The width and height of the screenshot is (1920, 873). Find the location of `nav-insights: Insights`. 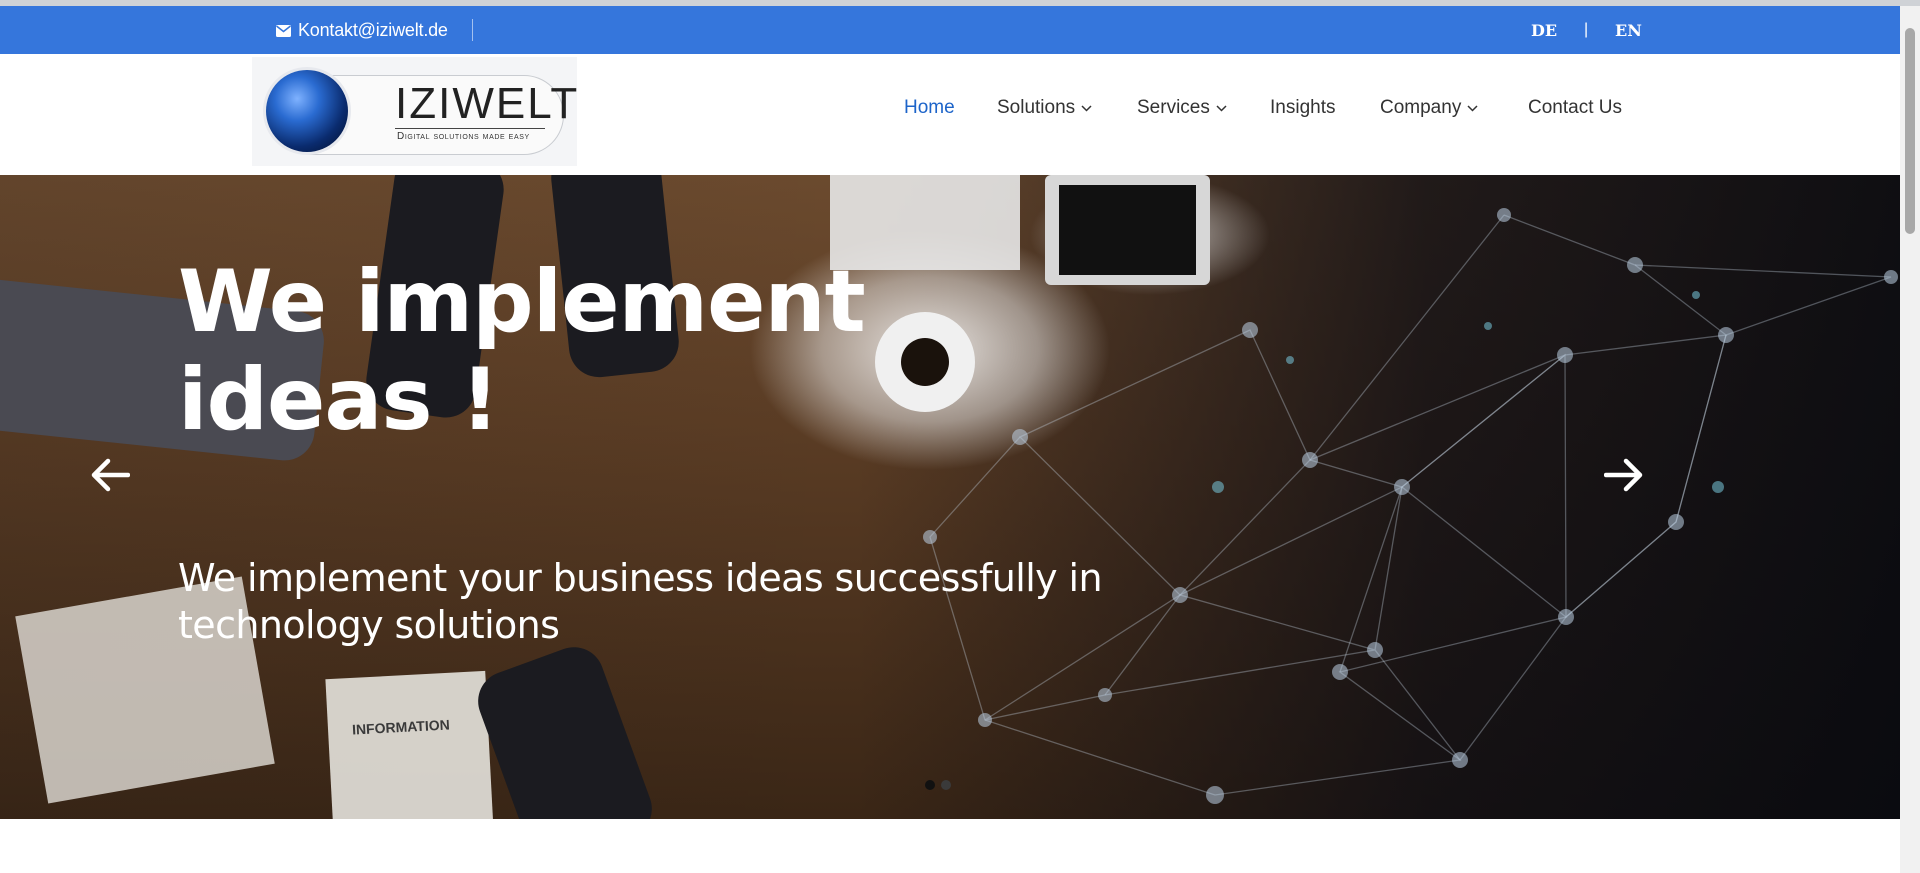

nav-insights: Insights is located at coordinates (1302, 108).